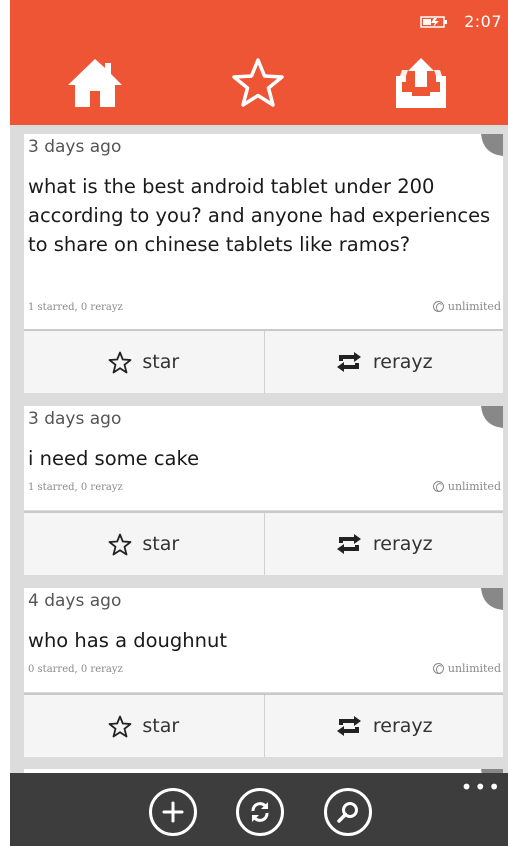 This screenshot has height=846, width=508. I want to click on post-timestamp: 4 days ago, so click(75, 601).